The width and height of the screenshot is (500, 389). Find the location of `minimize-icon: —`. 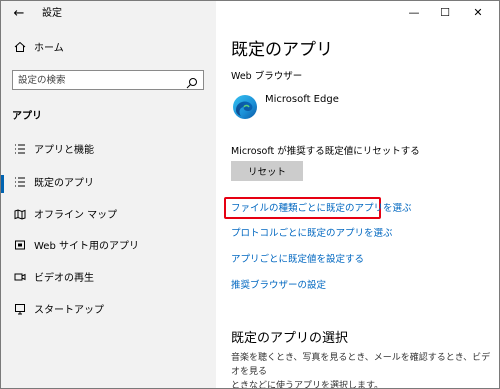

minimize-icon: — is located at coordinates (414, 13).